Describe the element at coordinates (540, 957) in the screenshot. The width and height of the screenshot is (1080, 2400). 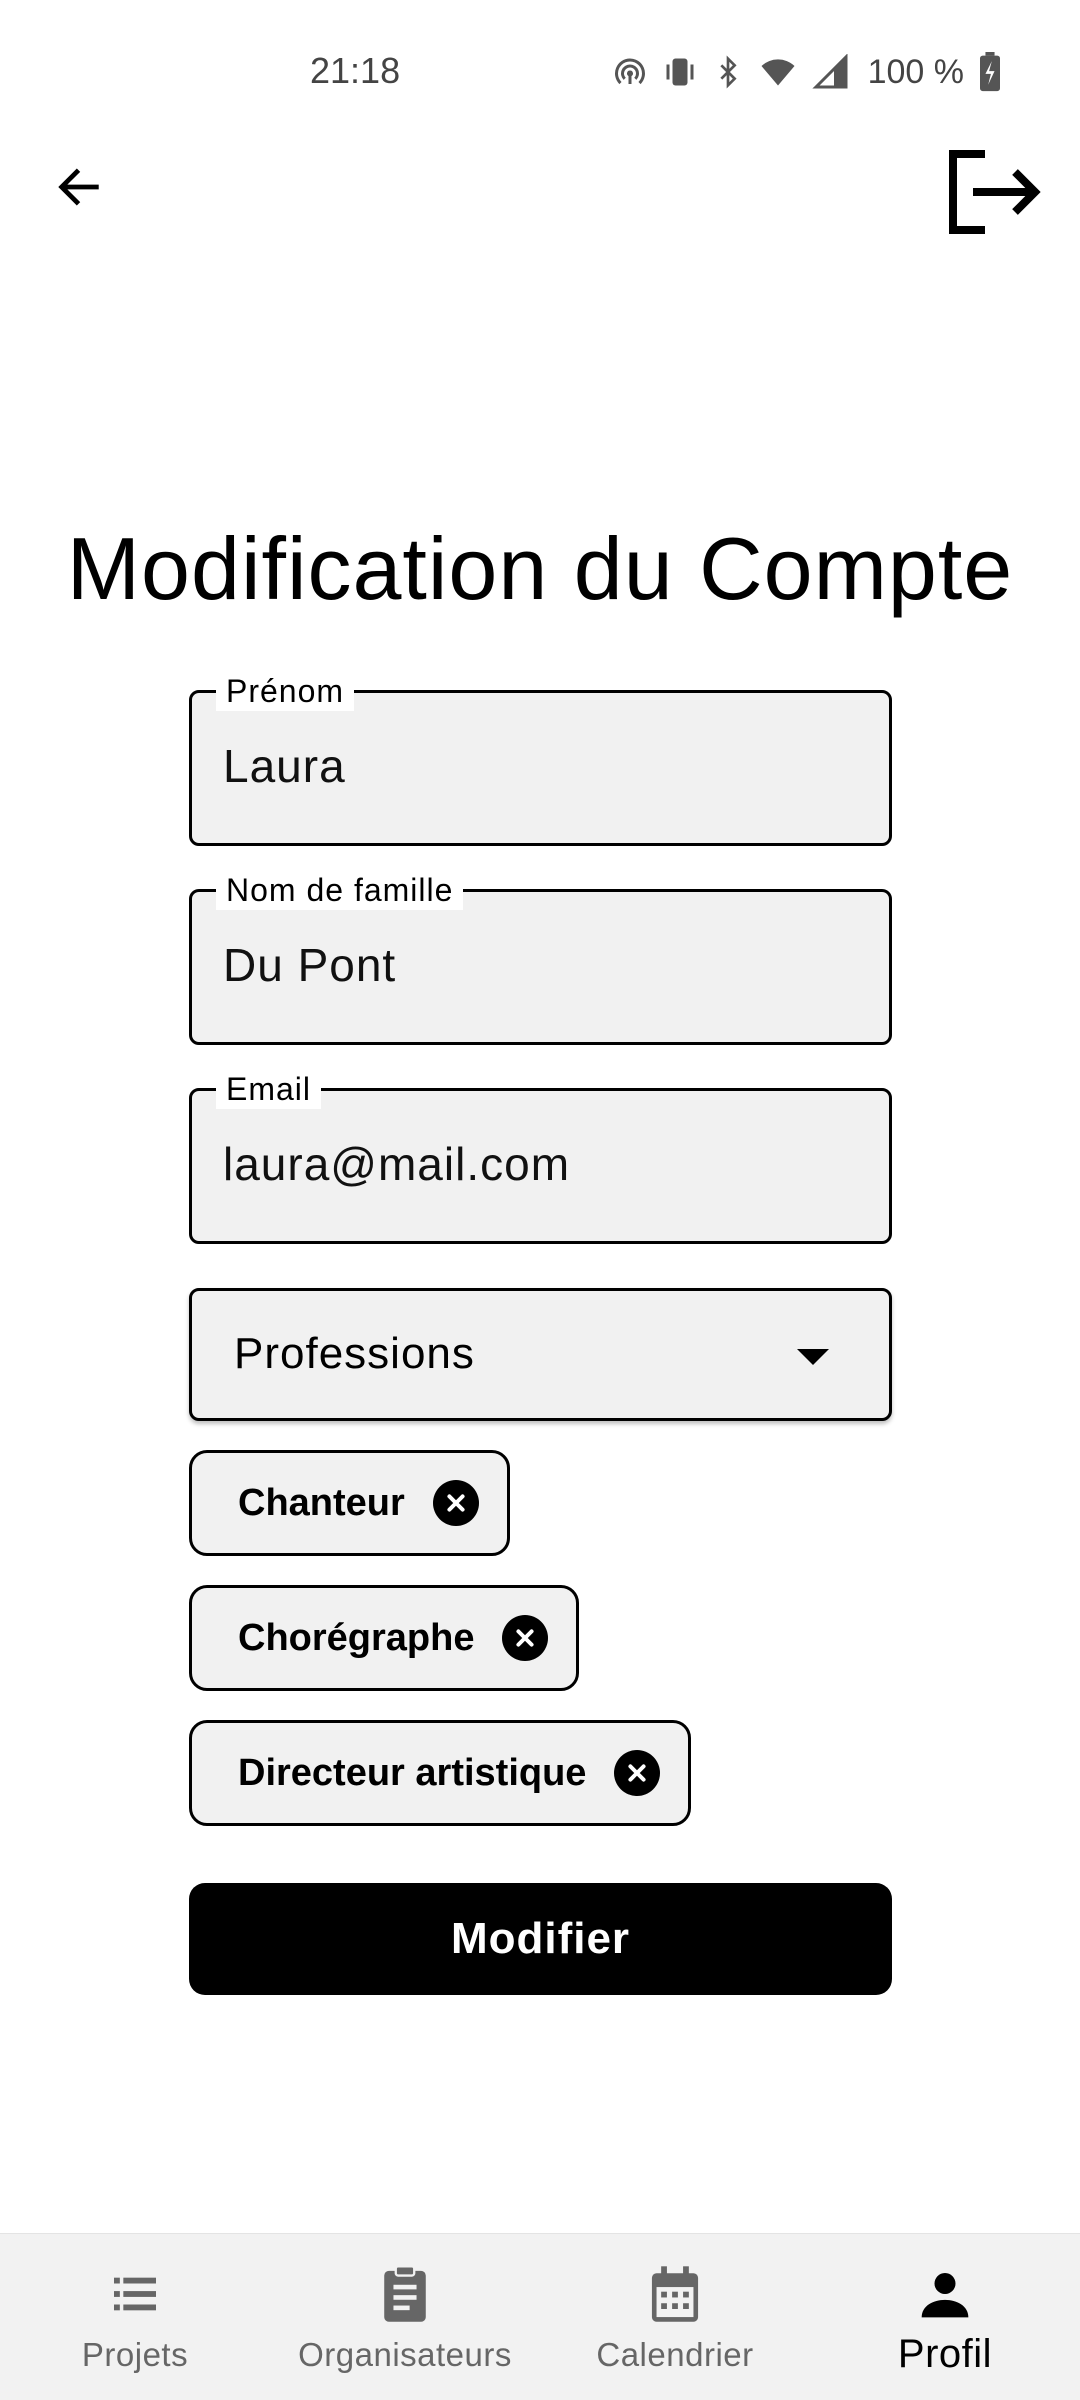
I see `last-name-field: Nom de famille Du Pont` at that location.